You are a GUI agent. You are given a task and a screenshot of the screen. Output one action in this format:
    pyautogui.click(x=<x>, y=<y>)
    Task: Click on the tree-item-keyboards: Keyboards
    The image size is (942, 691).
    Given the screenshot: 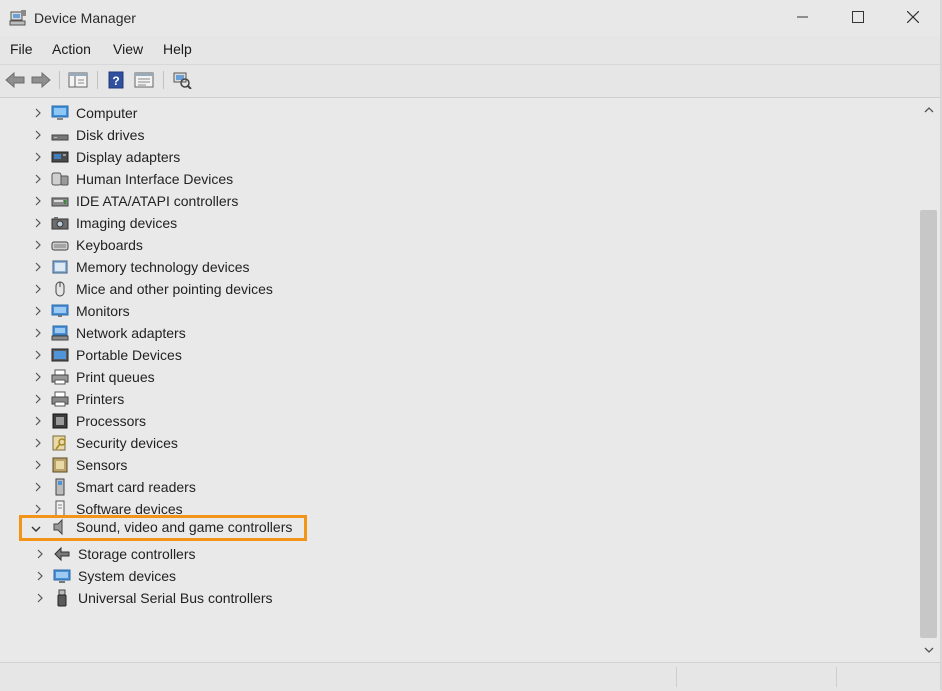 What is the action you would take?
    pyautogui.click(x=450, y=245)
    